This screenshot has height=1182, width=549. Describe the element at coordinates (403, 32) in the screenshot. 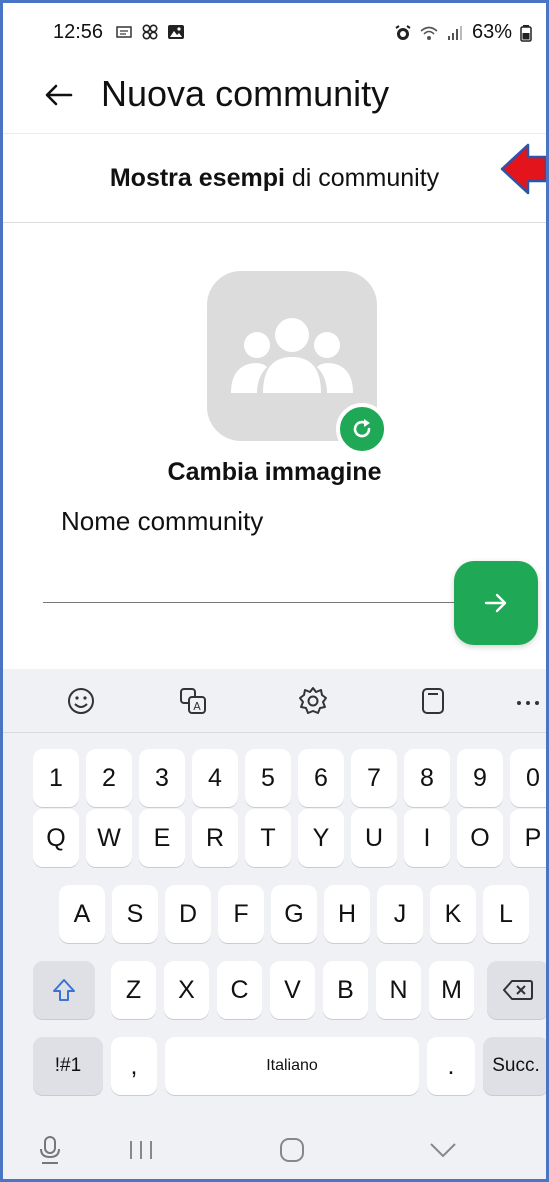

I see `alarm-icon` at that location.